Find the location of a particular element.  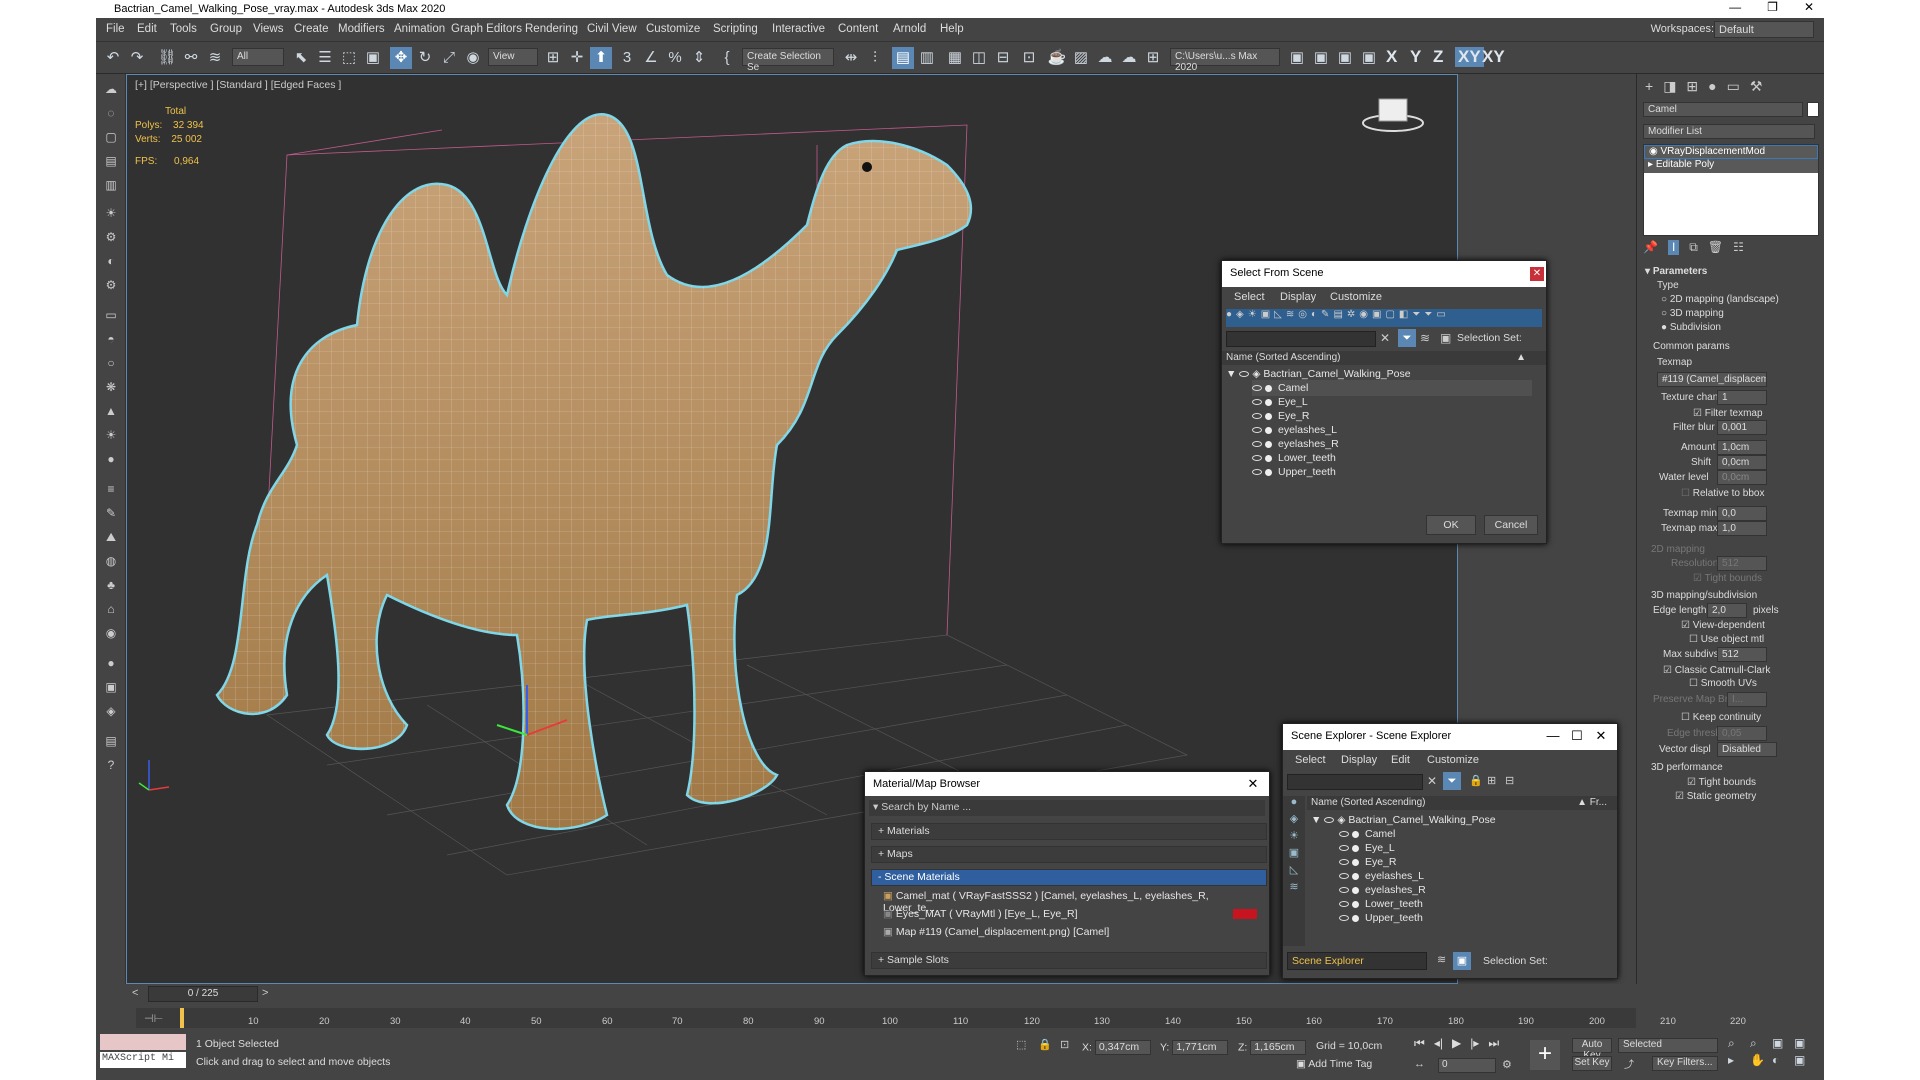

axis-z-button: Z is located at coordinates (1438, 57).